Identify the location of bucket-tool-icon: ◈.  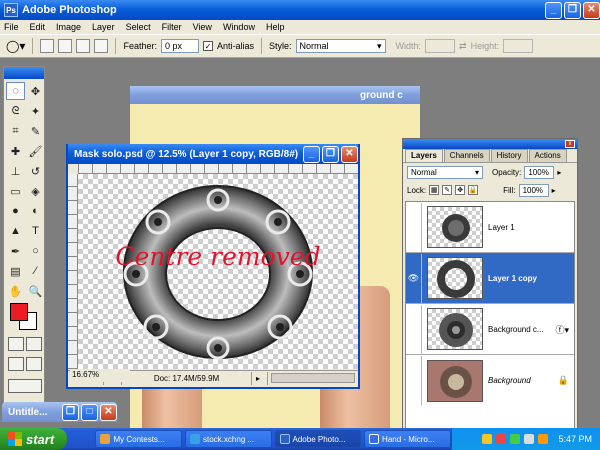
(35, 191).